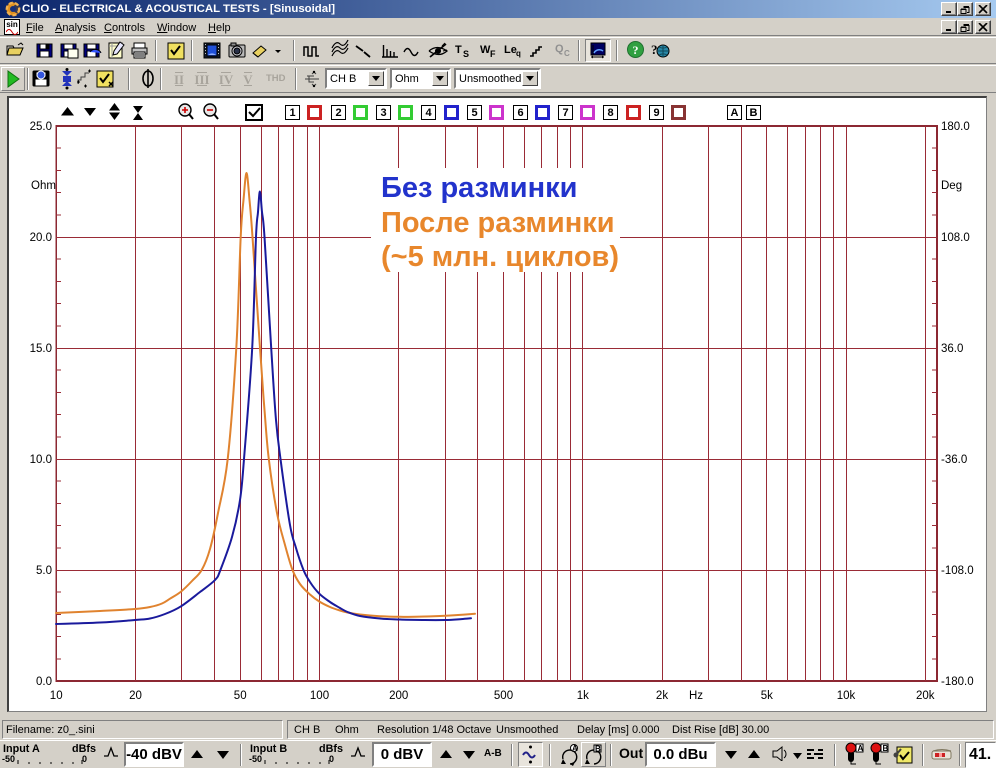 The image size is (996, 768). Describe the element at coordinates (398, 696) in the screenshot. I see `svg-text: 200` at that location.